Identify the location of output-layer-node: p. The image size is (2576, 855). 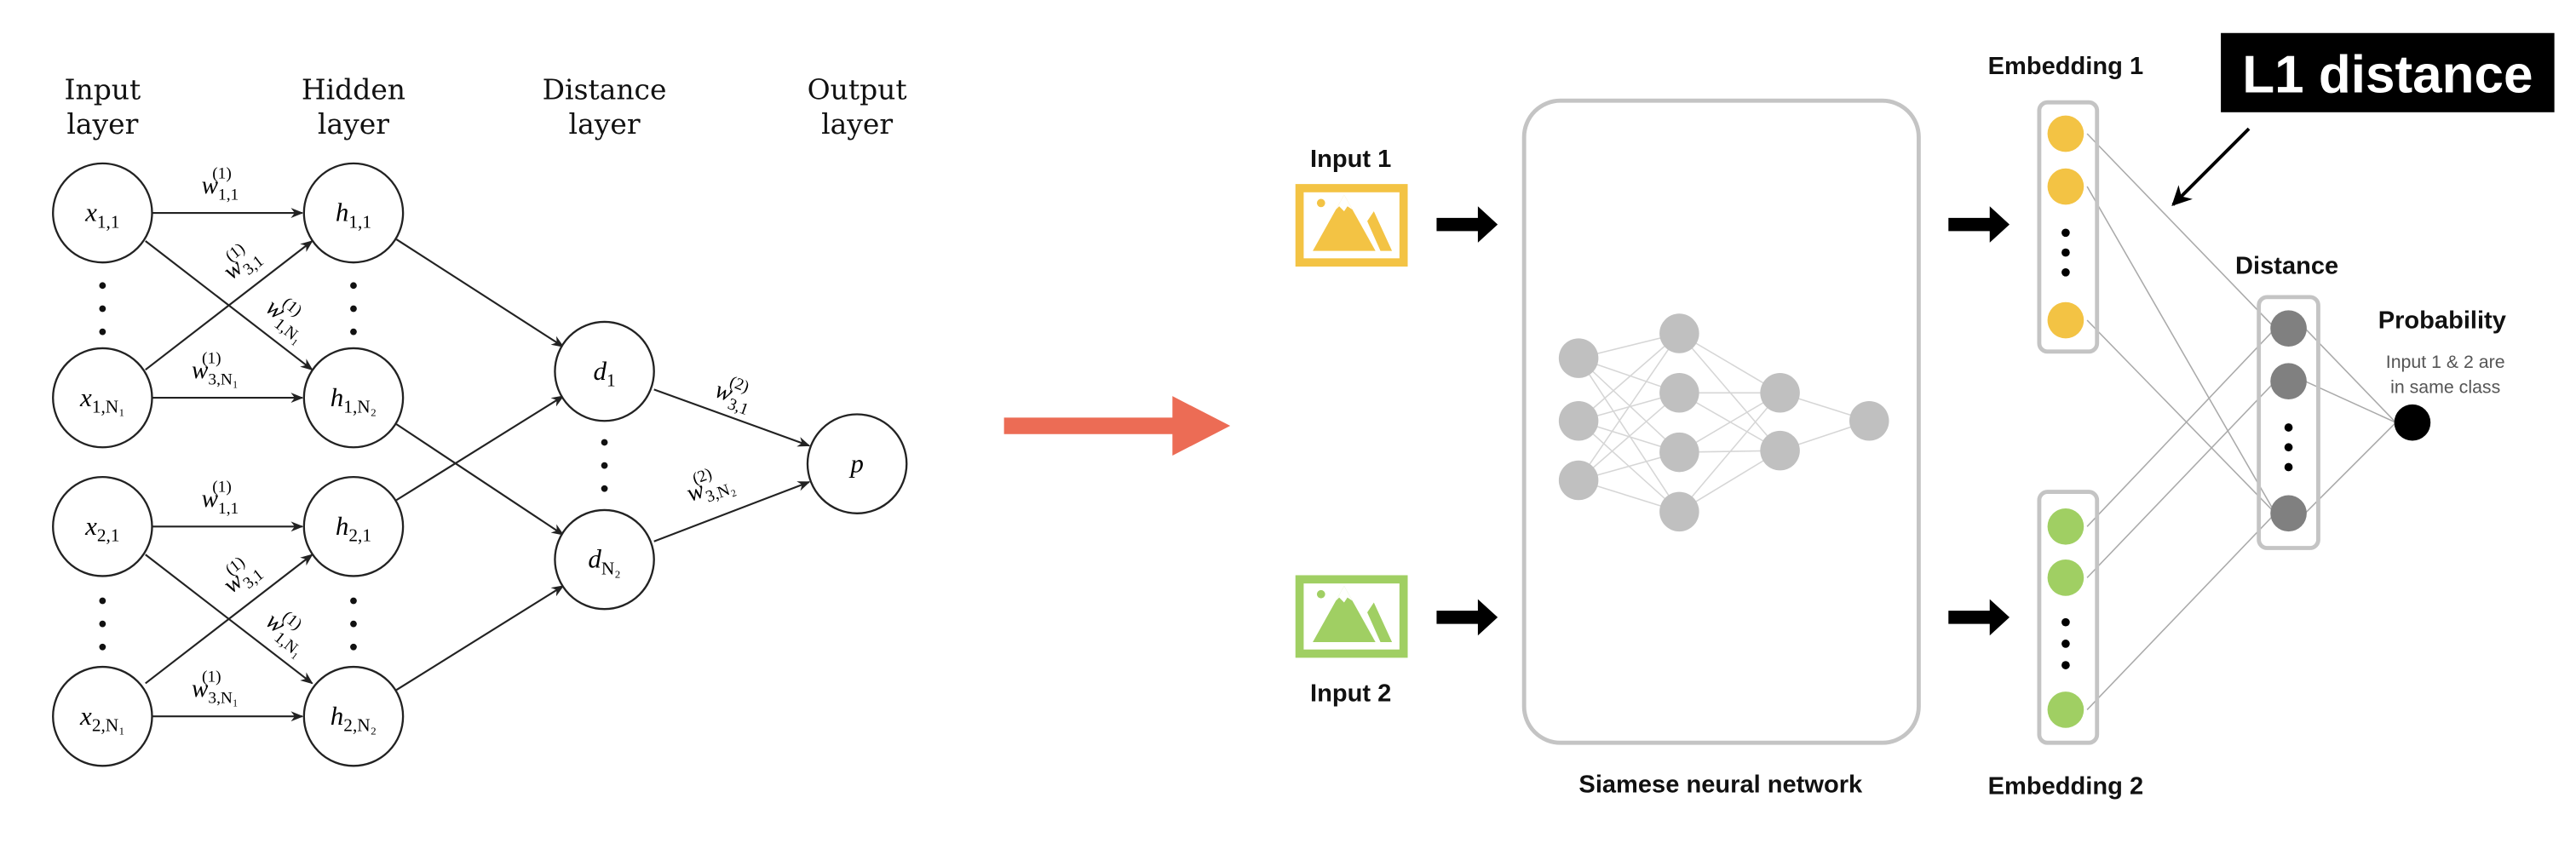
(857, 463).